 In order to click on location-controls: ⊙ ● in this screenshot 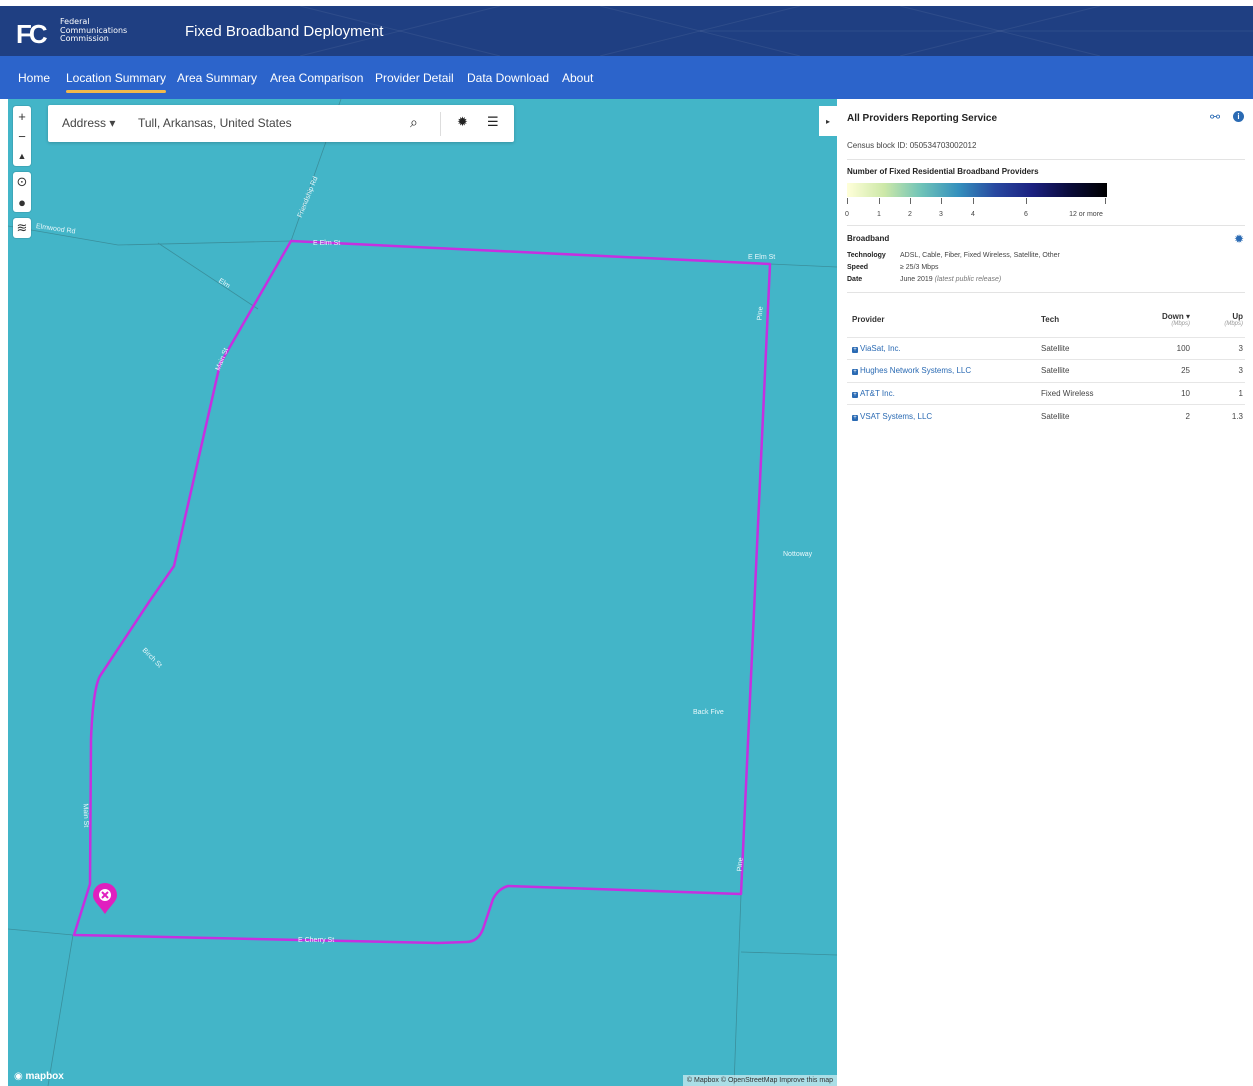, I will do `click(22, 192)`.